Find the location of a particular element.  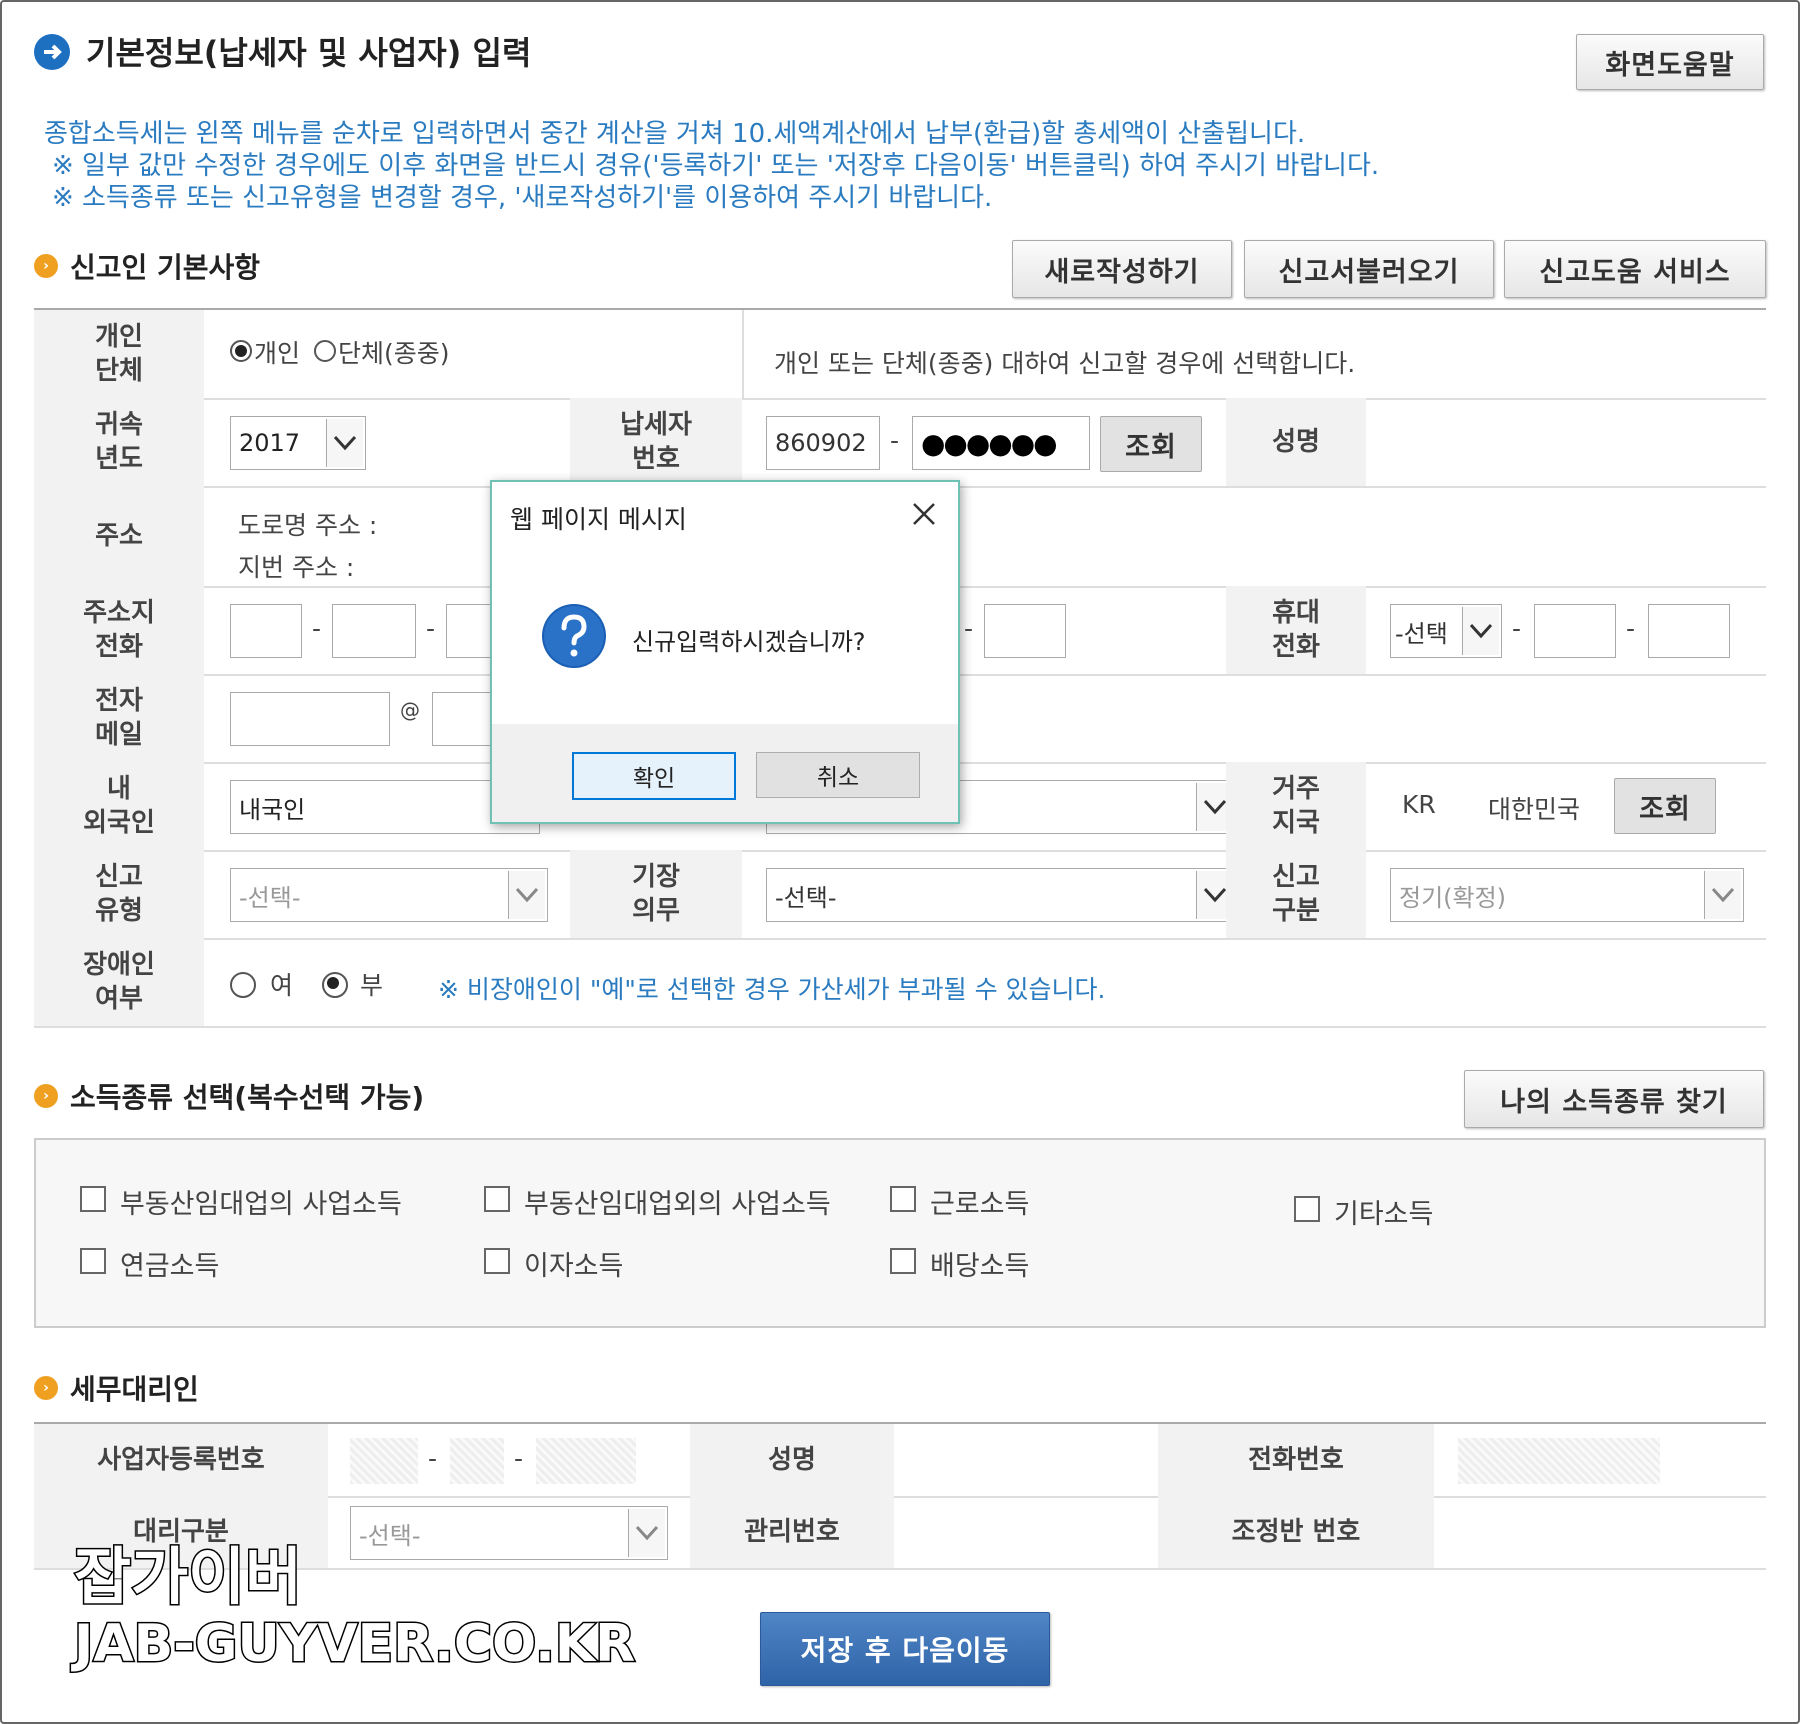

close-icon is located at coordinates (924, 514).